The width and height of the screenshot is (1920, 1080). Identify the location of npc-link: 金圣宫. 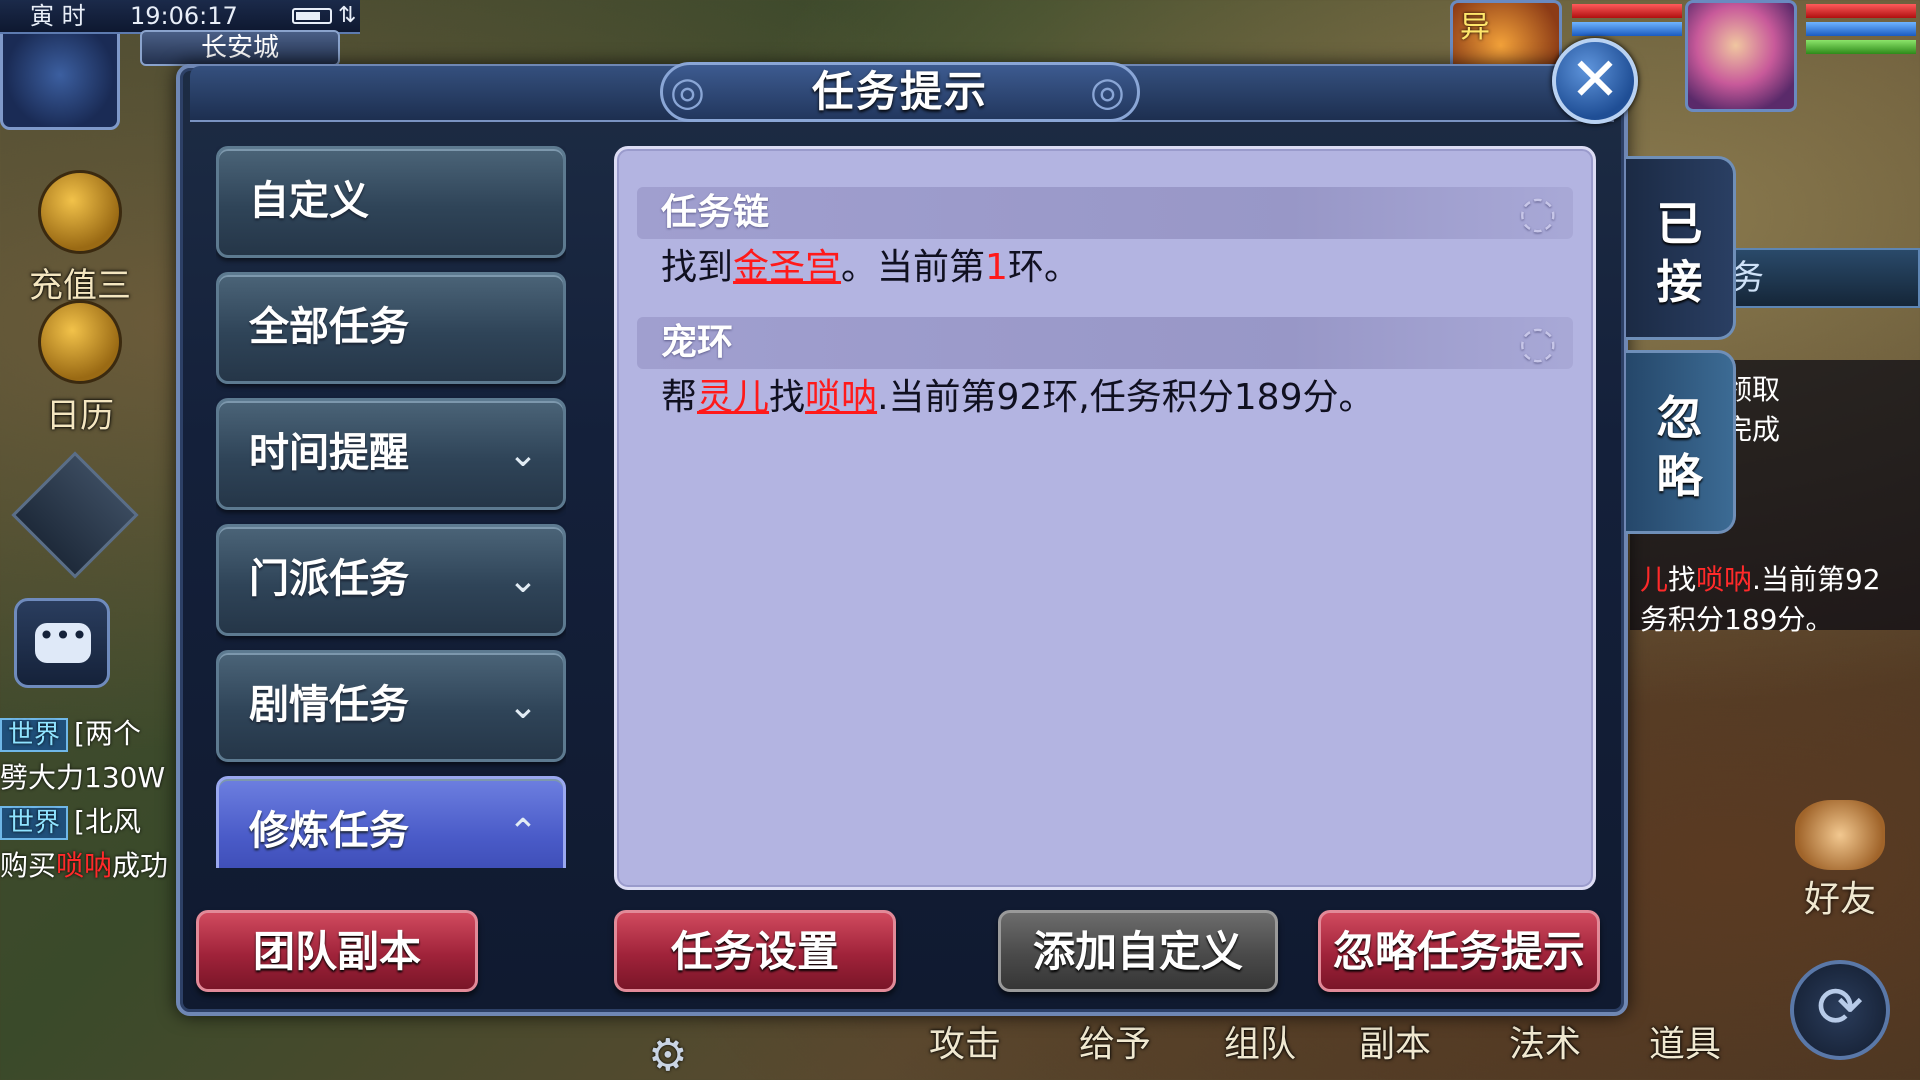
(787, 267).